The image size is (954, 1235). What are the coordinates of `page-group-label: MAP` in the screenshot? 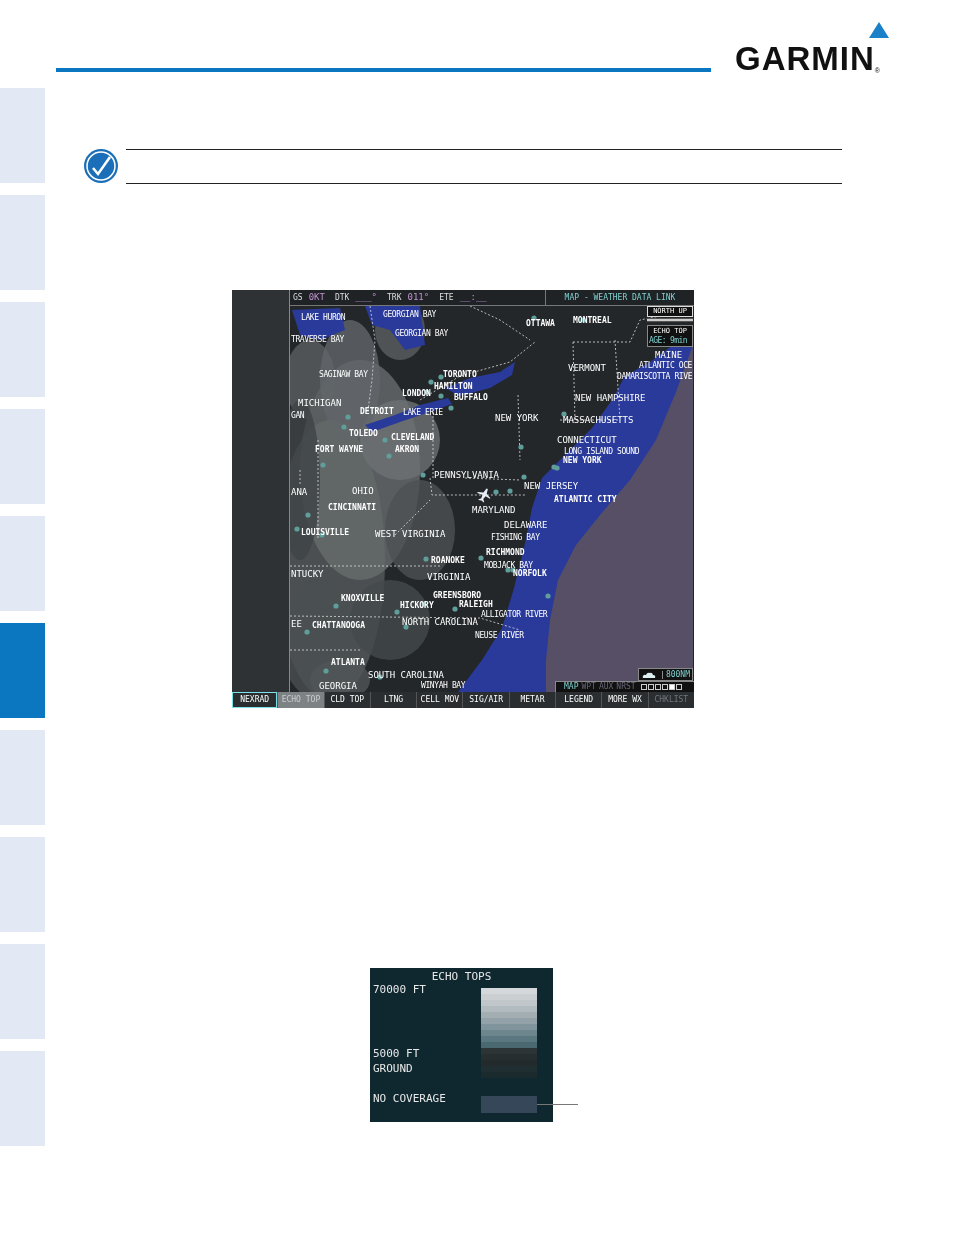 It's located at (571, 687).